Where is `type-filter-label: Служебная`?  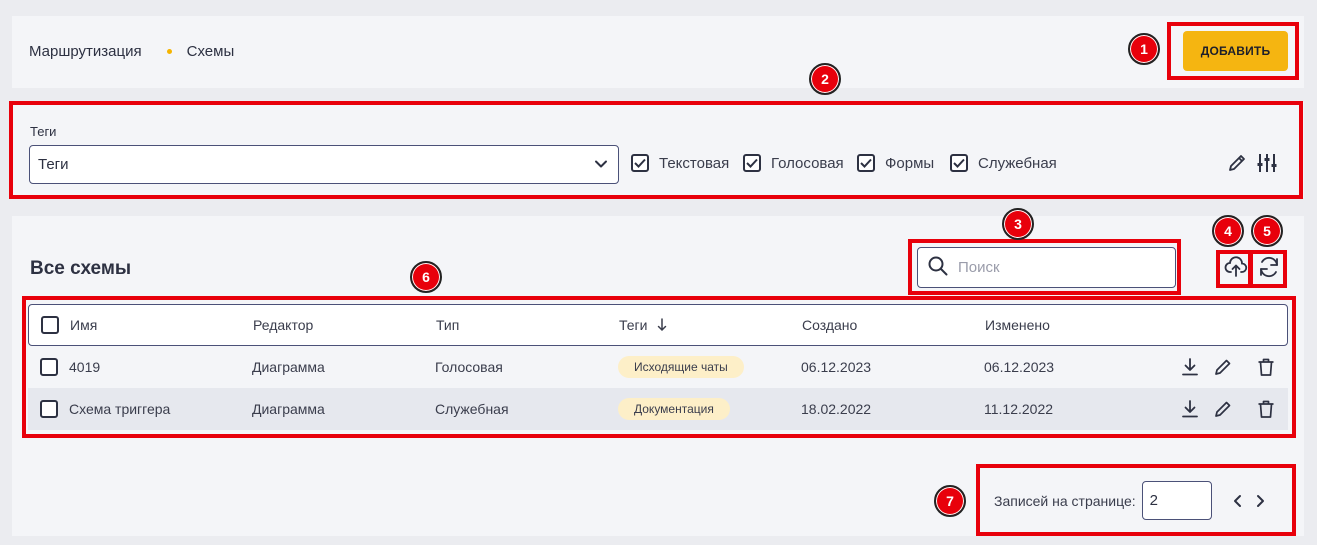 type-filter-label: Служебная is located at coordinates (1017, 163).